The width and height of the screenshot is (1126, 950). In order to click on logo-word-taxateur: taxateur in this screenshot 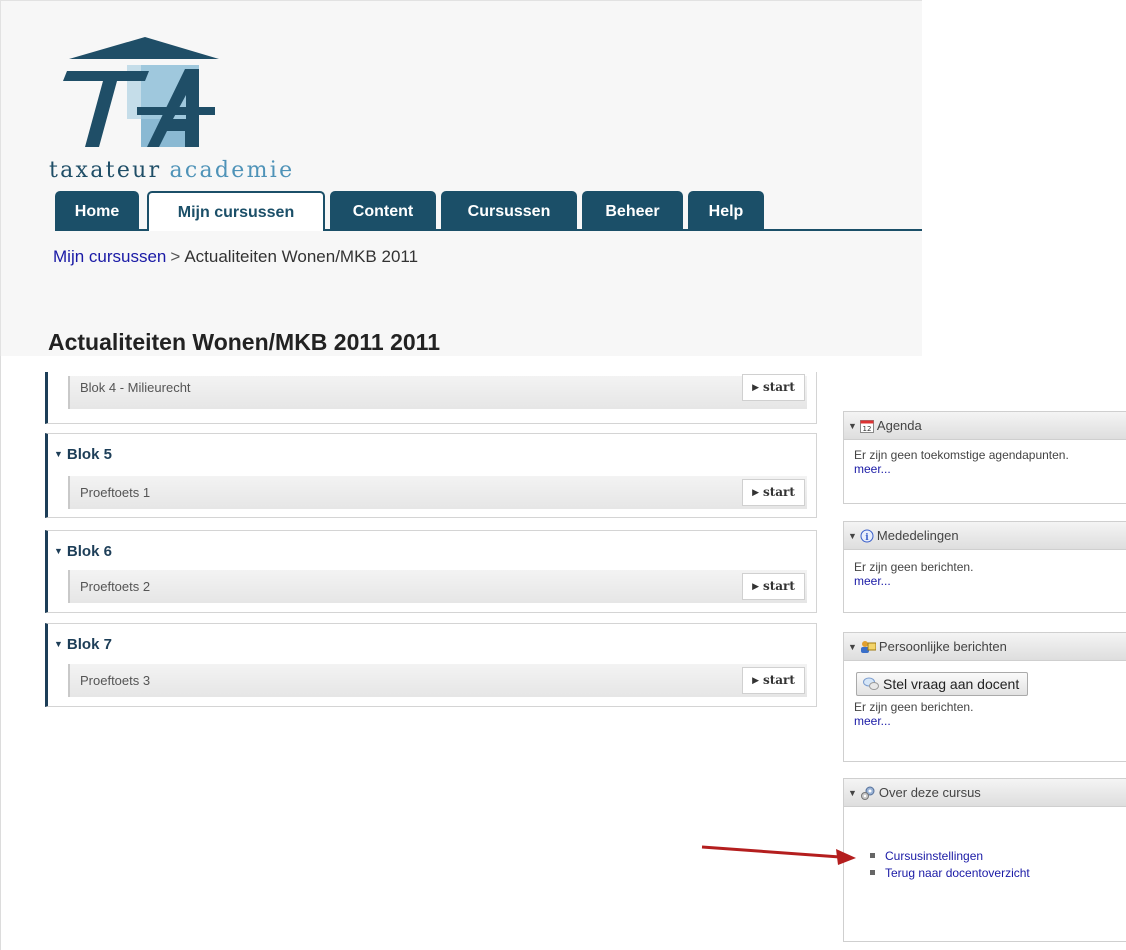, I will do `click(105, 170)`.